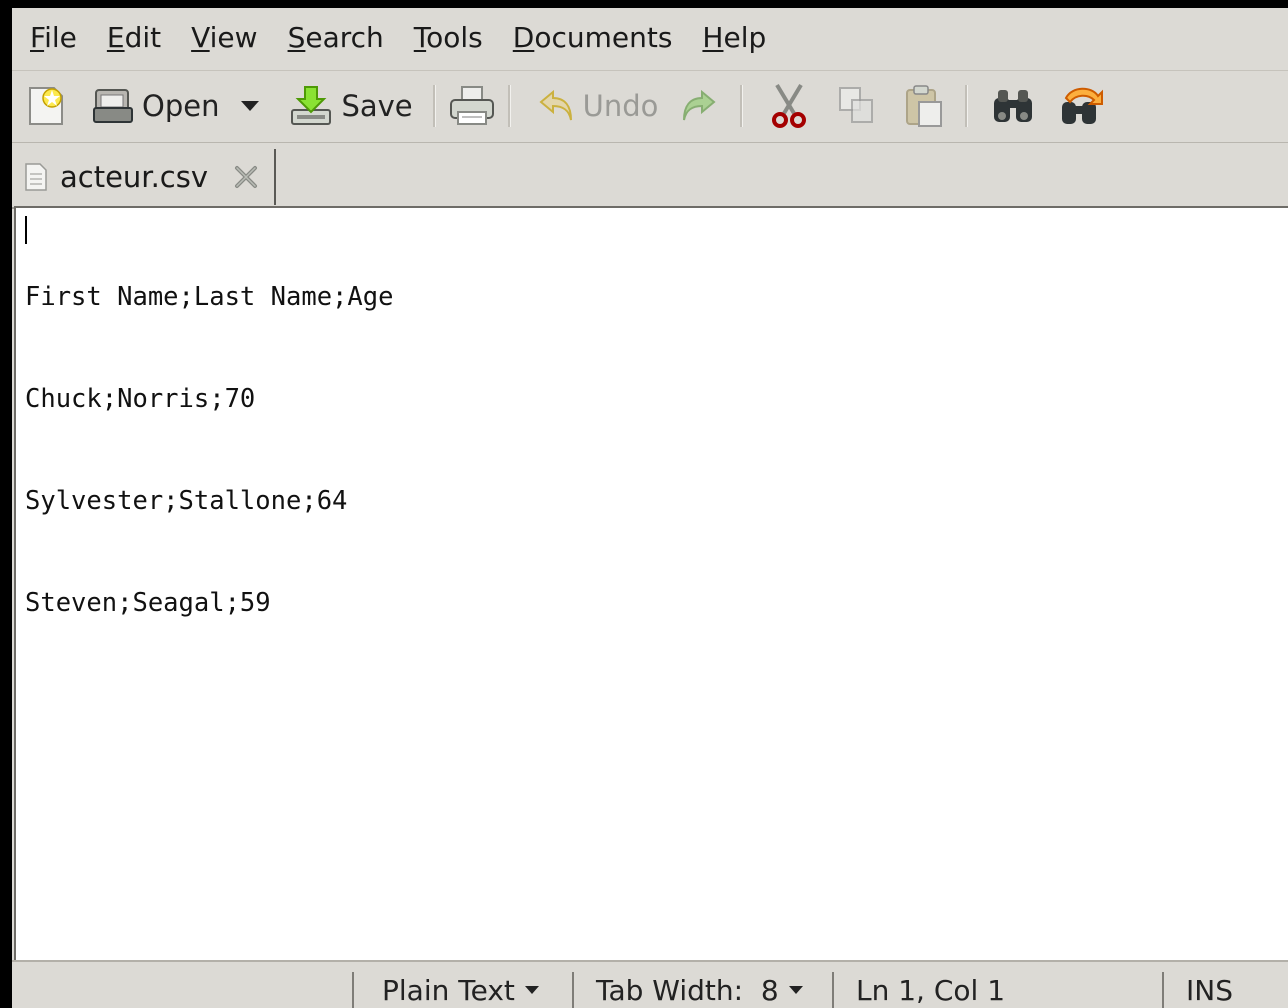 The width and height of the screenshot is (1288, 1008). I want to click on copy-icon, so click(856, 105).